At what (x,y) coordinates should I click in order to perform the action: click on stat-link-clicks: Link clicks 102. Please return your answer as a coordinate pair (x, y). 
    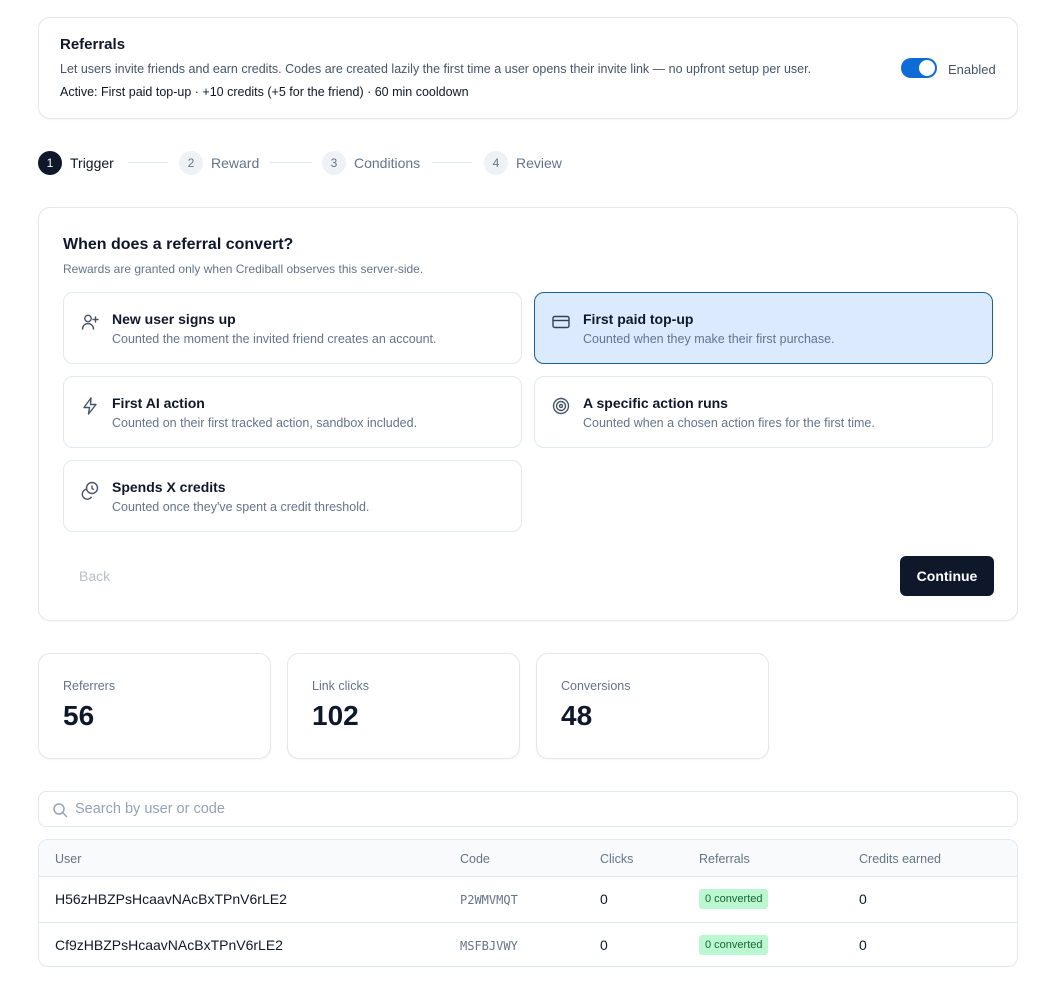
    Looking at the image, I should click on (403, 706).